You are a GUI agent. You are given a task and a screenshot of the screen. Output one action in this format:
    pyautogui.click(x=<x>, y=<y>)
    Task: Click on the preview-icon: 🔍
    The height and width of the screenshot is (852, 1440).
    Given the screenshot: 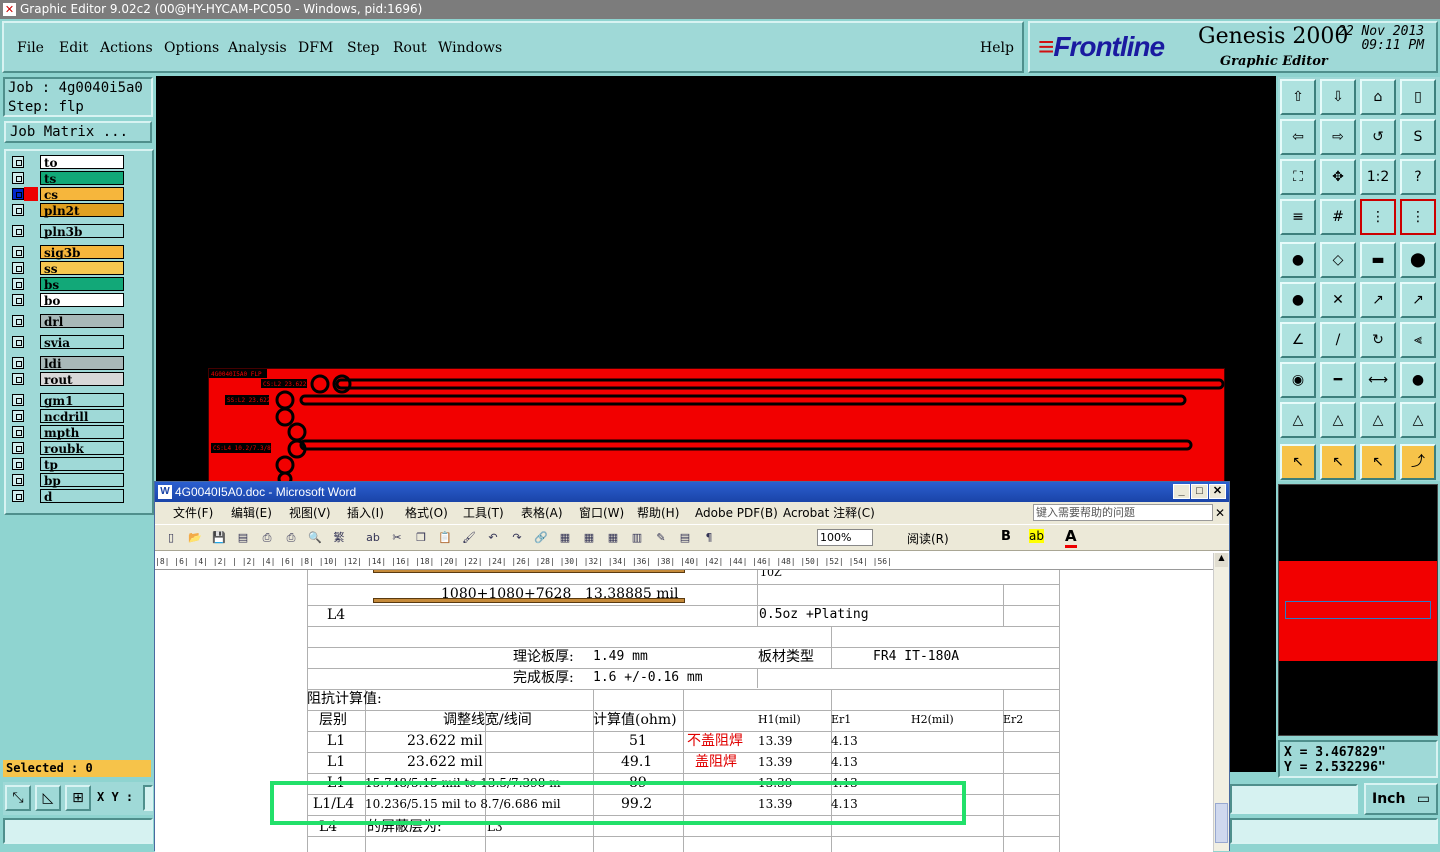 What is the action you would take?
    pyautogui.click(x=315, y=538)
    